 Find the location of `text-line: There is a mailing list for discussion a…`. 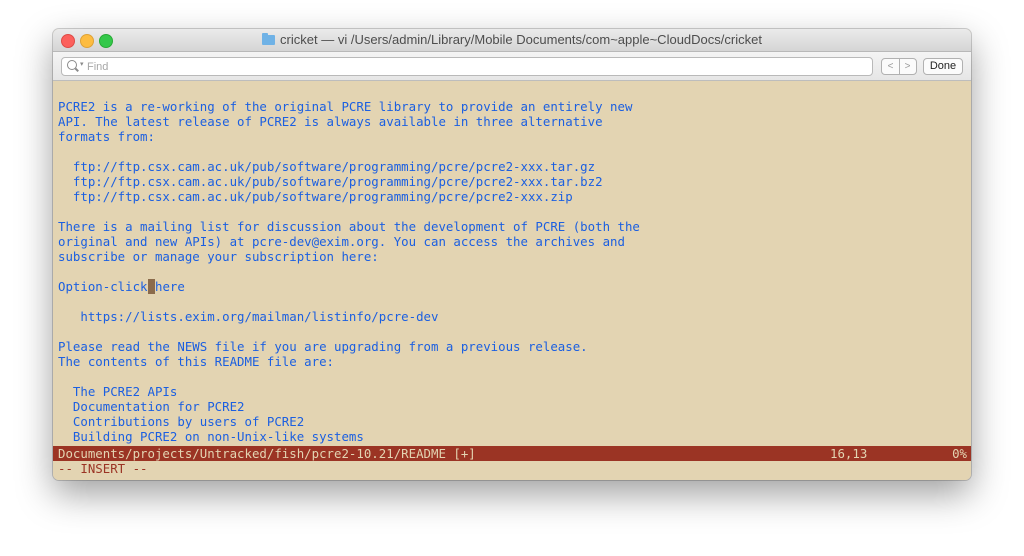

text-line: There is a mailing list for discussion a… is located at coordinates (349, 226).